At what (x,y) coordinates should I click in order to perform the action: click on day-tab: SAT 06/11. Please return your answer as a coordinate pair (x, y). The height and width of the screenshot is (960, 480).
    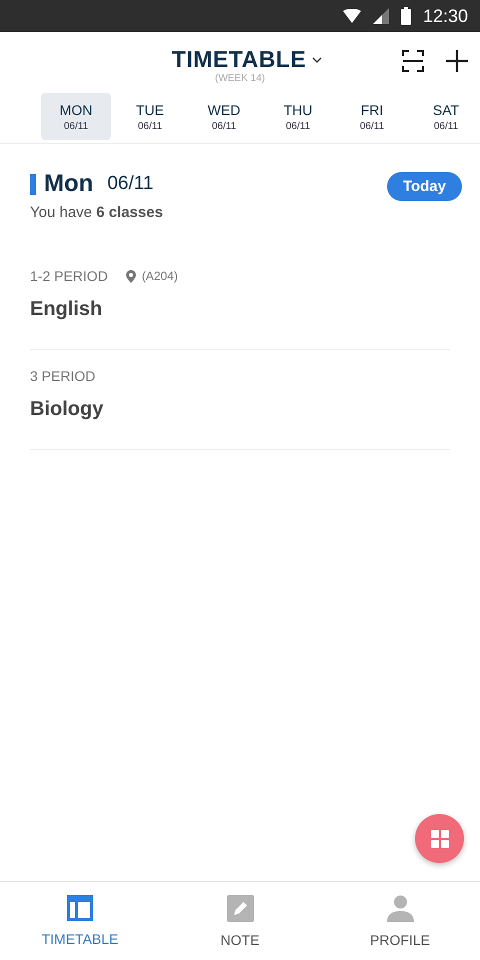
    Looking at the image, I should click on (445, 116).